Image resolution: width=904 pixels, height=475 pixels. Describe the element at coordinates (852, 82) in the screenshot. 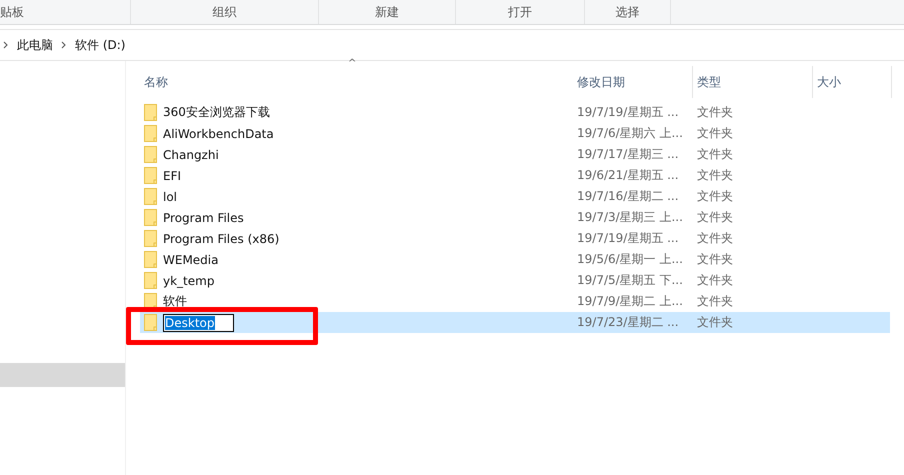

I see `column-header: 大小` at that location.